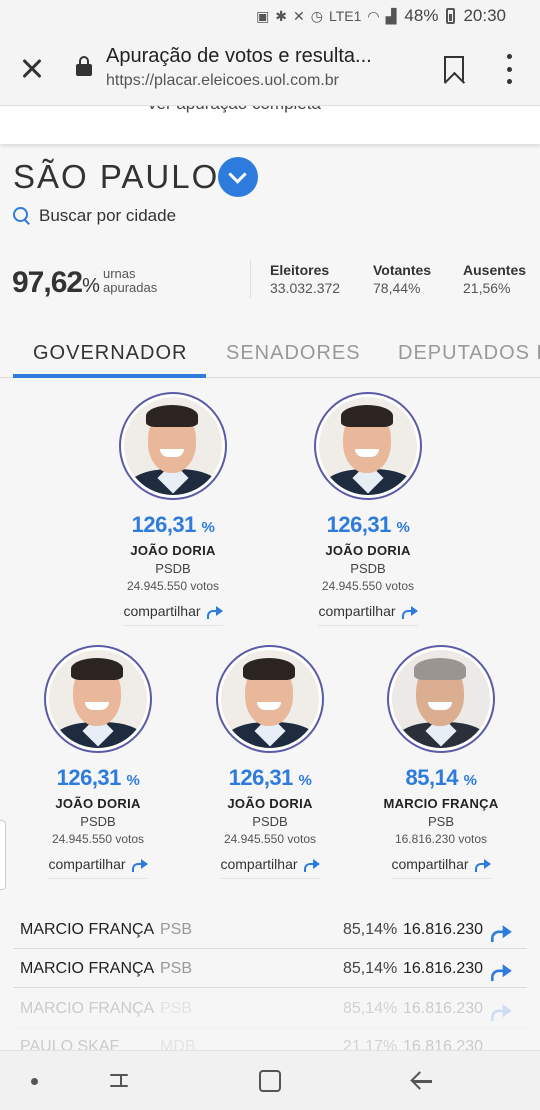  Describe the element at coordinates (454, 69) in the screenshot. I see `bookmark-icon` at that location.